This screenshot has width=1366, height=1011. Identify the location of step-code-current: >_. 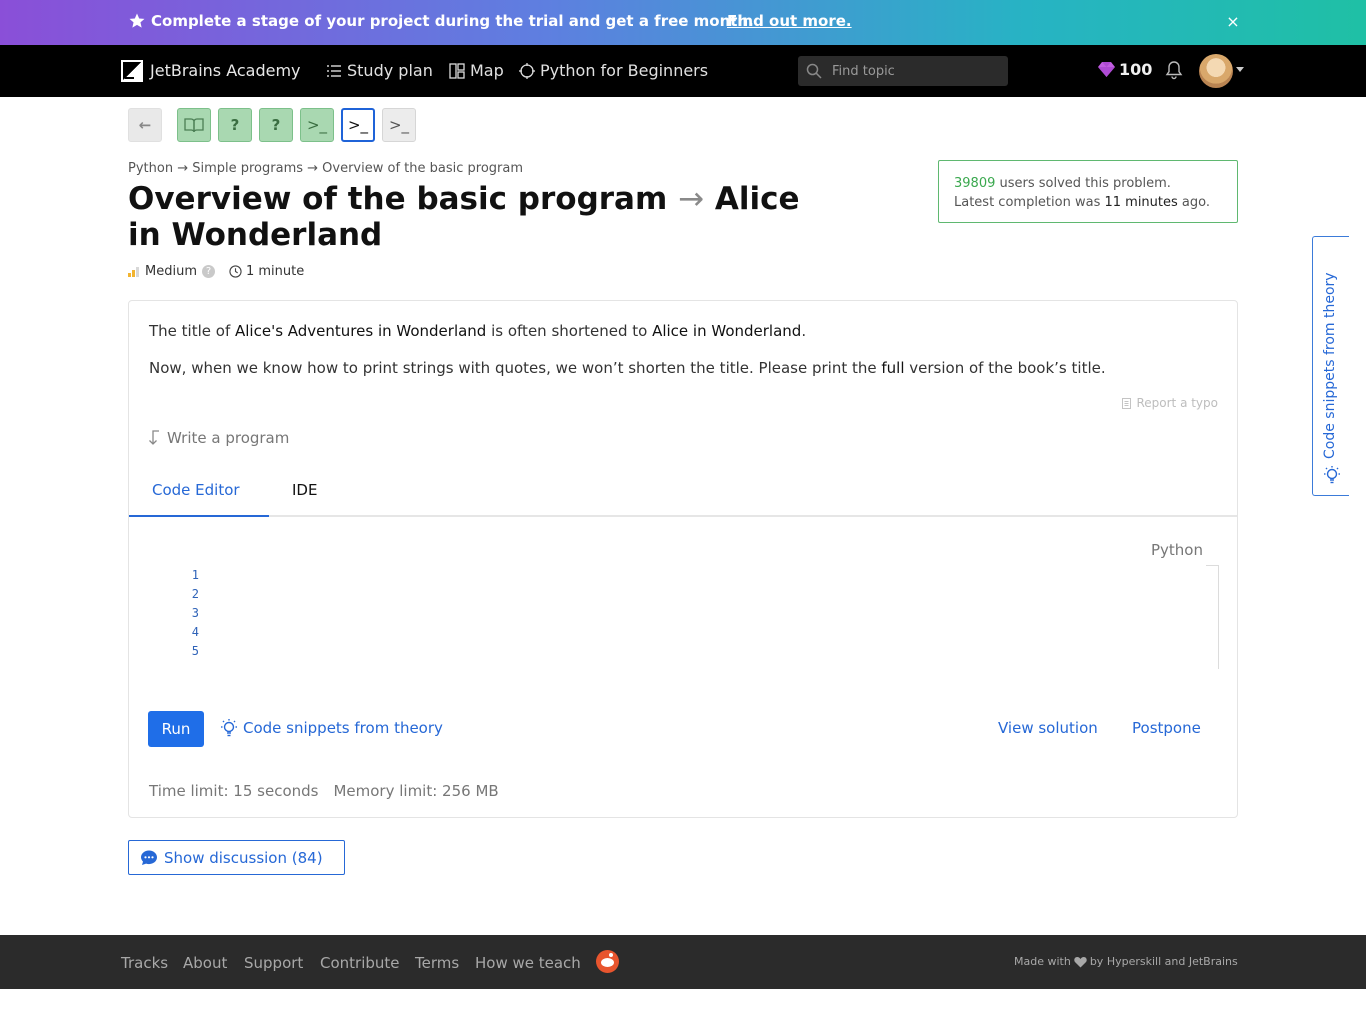
(358, 125).